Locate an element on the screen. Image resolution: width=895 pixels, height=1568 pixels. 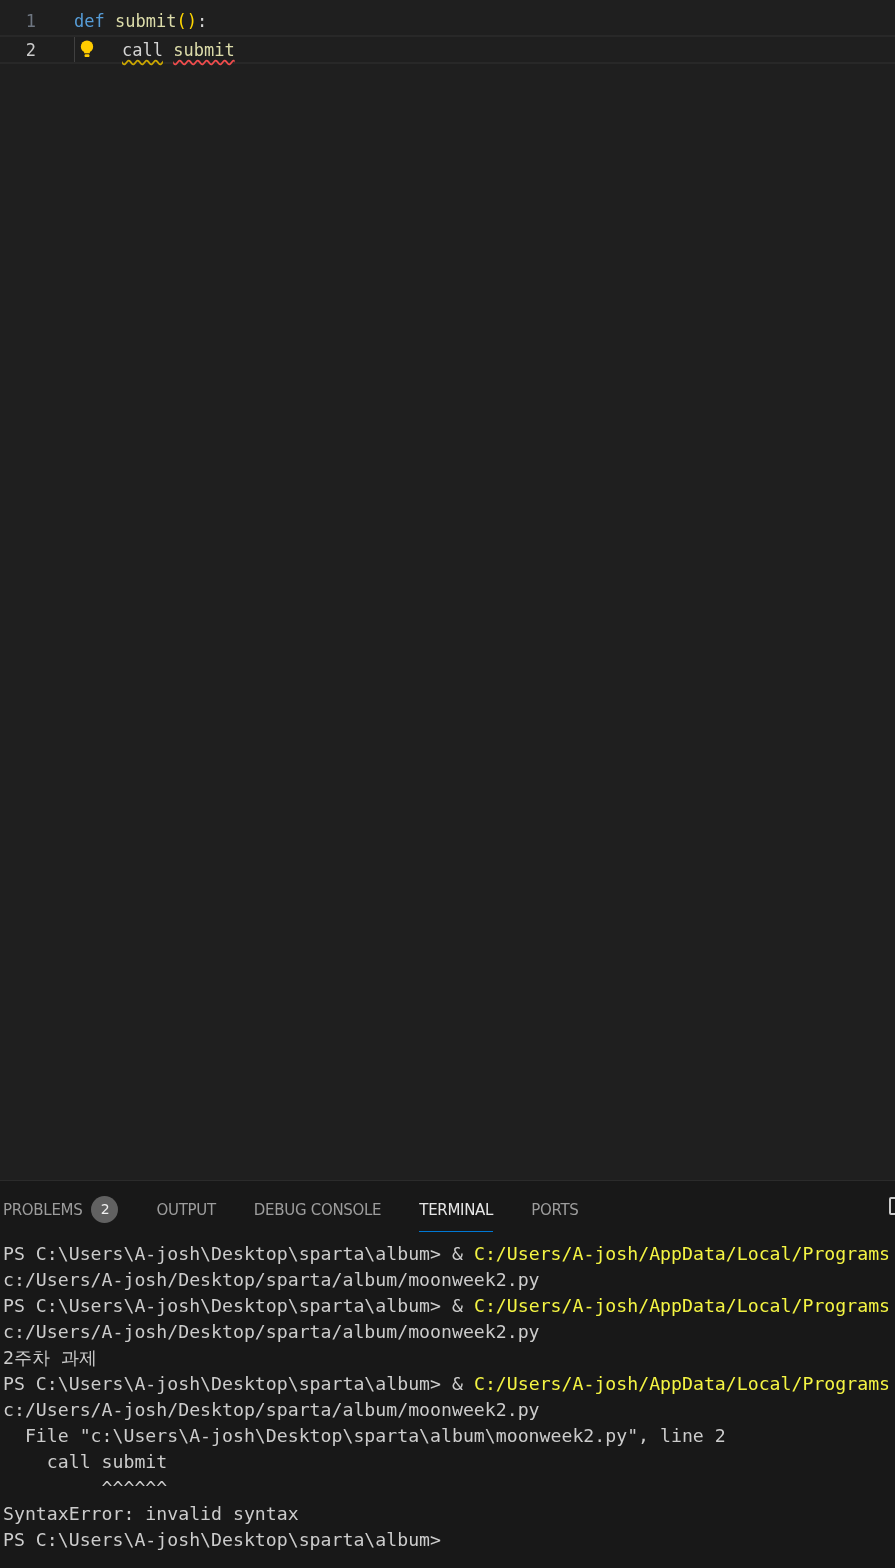
panel-tab: DEBUG CONSOLE is located at coordinates (317, 1210).